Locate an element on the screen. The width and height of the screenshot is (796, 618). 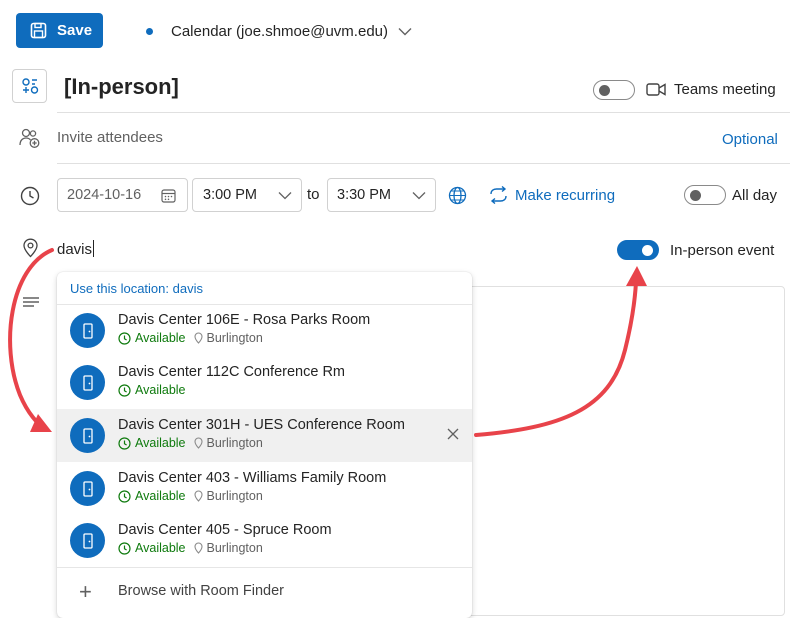
start-date-value: 2024-10-16 is located at coordinates (104, 195).